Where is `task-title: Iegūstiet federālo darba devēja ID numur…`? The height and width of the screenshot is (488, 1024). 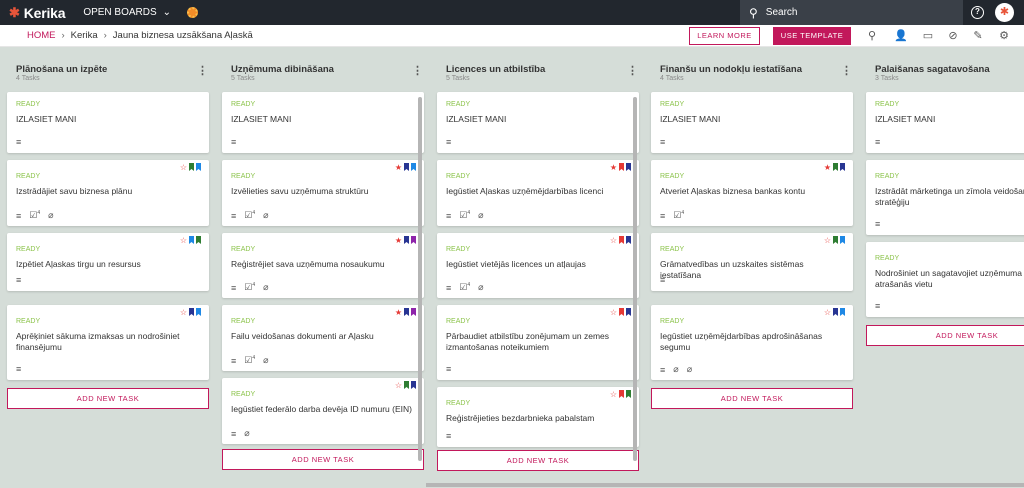 task-title: Iegūstiet federālo darba devēja ID numur… is located at coordinates (321, 409).